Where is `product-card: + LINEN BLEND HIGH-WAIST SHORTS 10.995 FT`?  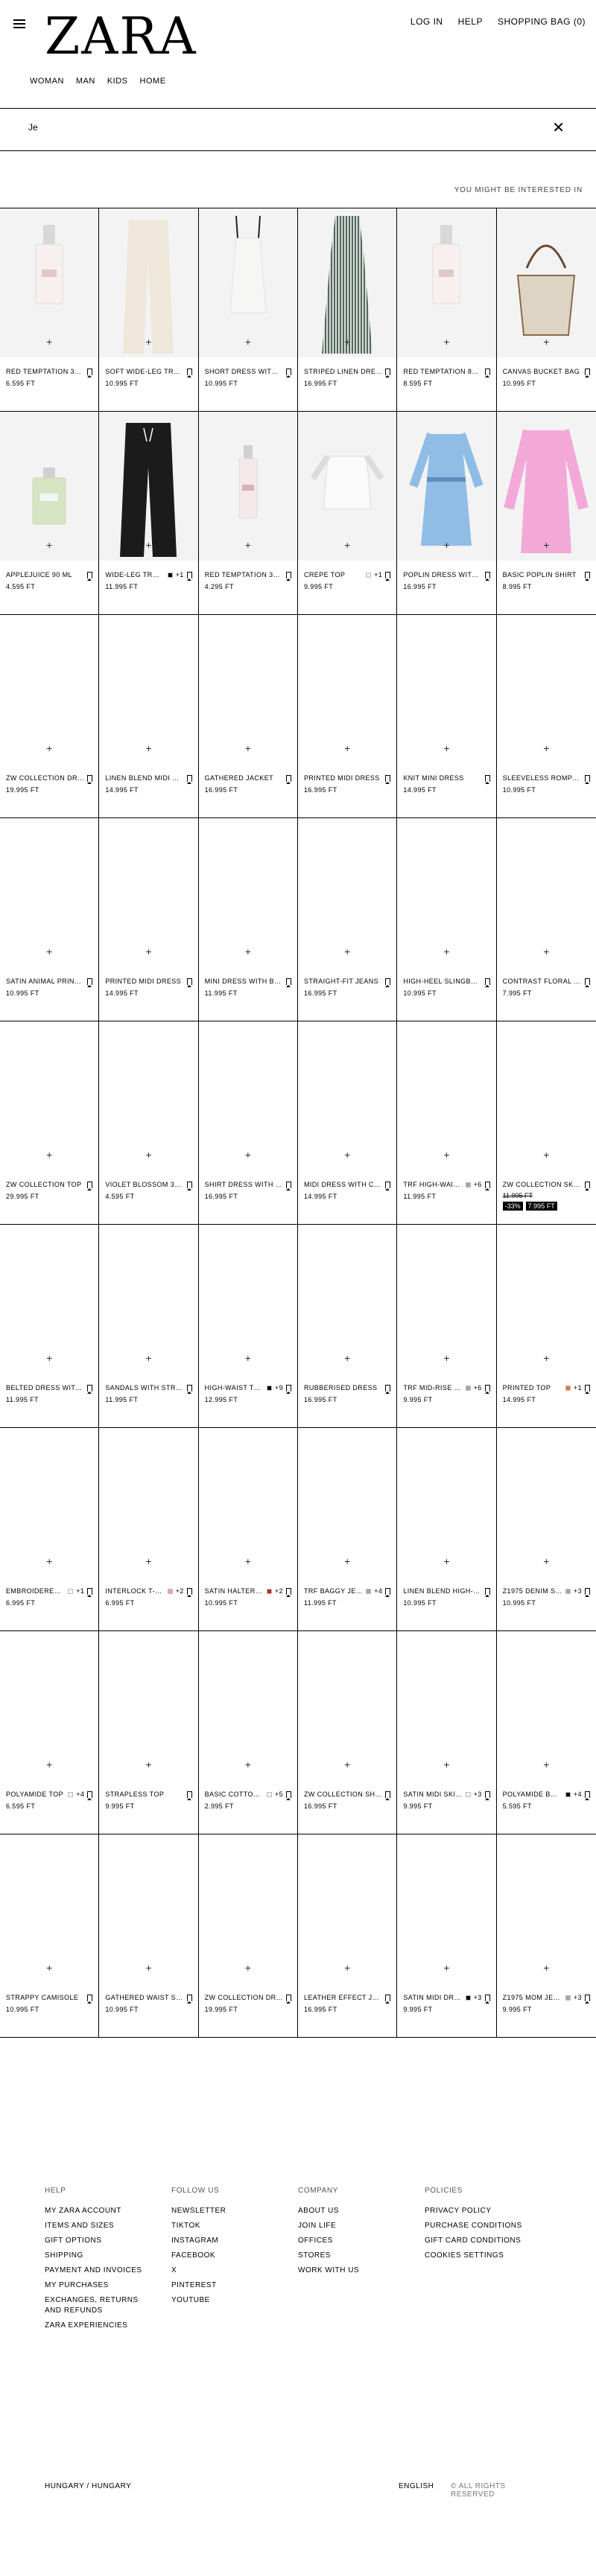
product-card: + LINEN BLEND HIGH-WAIST SHORTS 10.995 FT is located at coordinates (447, 1529).